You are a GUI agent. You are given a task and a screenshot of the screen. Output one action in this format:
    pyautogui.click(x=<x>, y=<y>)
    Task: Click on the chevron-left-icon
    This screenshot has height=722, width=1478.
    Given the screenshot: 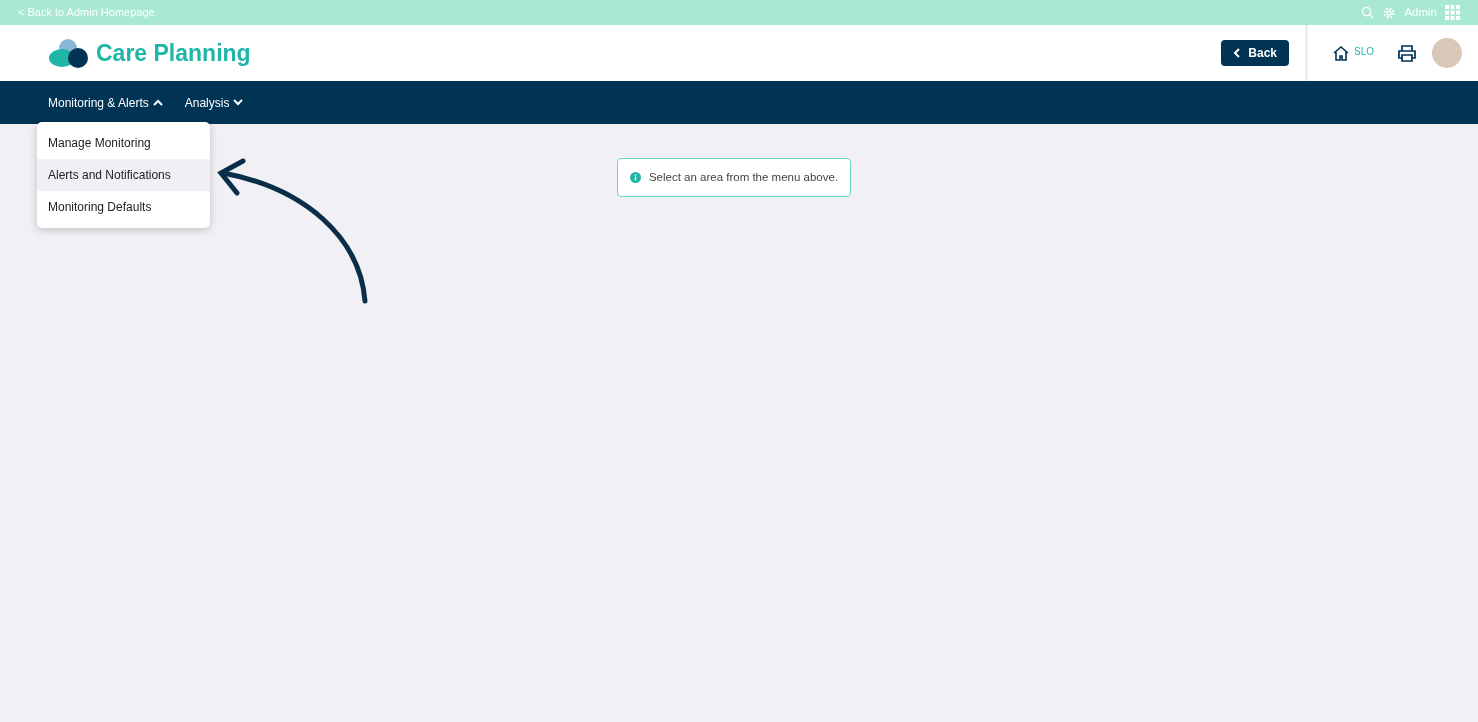 What is the action you would take?
    pyautogui.click(x=1237, y=53)
    